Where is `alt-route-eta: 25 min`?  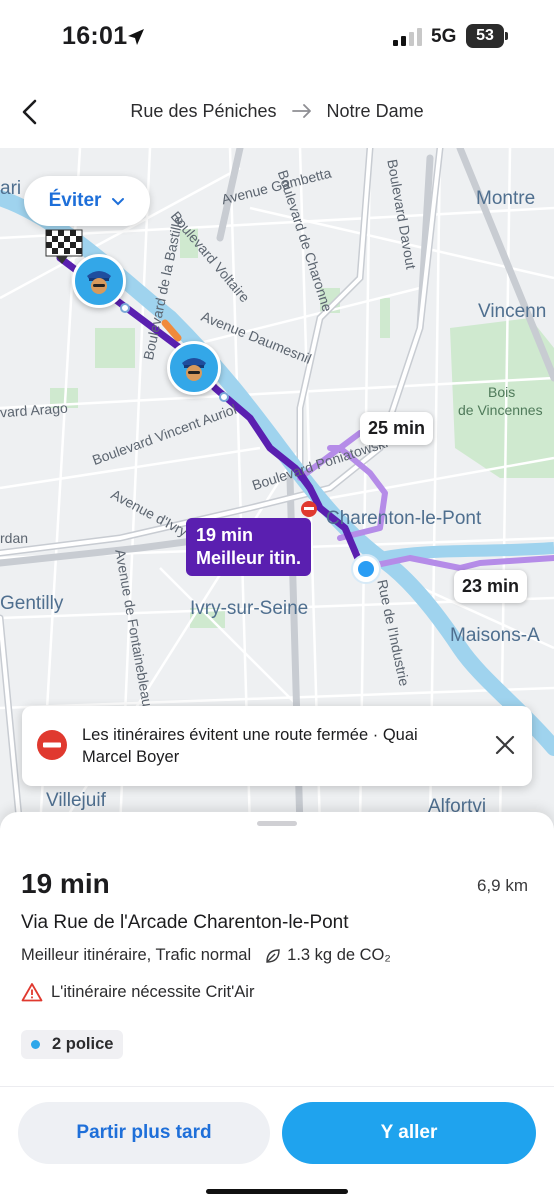
alt-route-eta: 25 min is located at coordinates (397, 428).